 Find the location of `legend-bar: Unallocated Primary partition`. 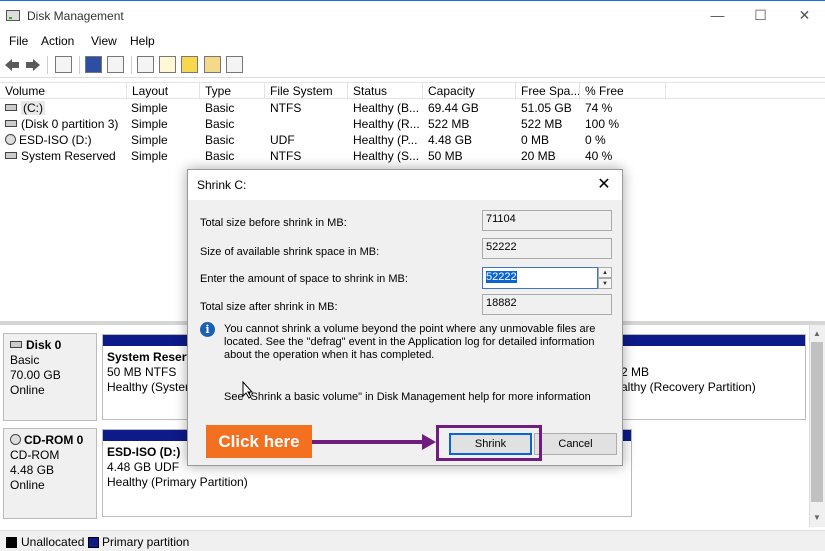

legend-bar: Unallocated Primary partition is located at coordinates (412, 540).